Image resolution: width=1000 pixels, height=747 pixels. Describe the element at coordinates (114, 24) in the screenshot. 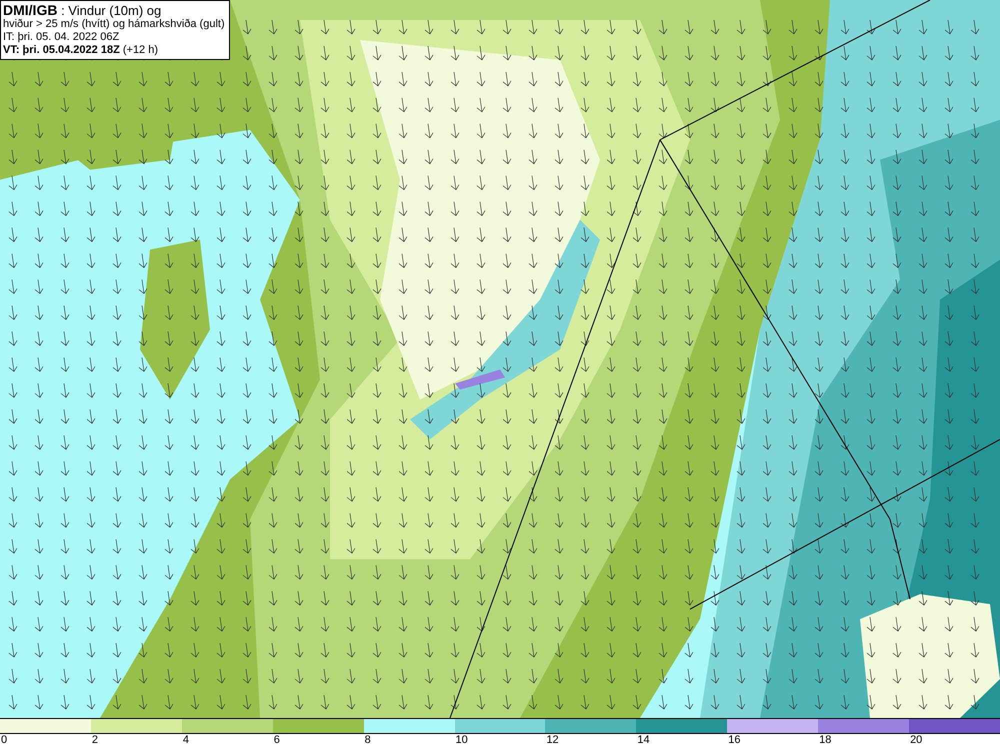

I see `title-text: hviður > 25 m/s (hvítt) og hámarkshviða (gult)` at that location.